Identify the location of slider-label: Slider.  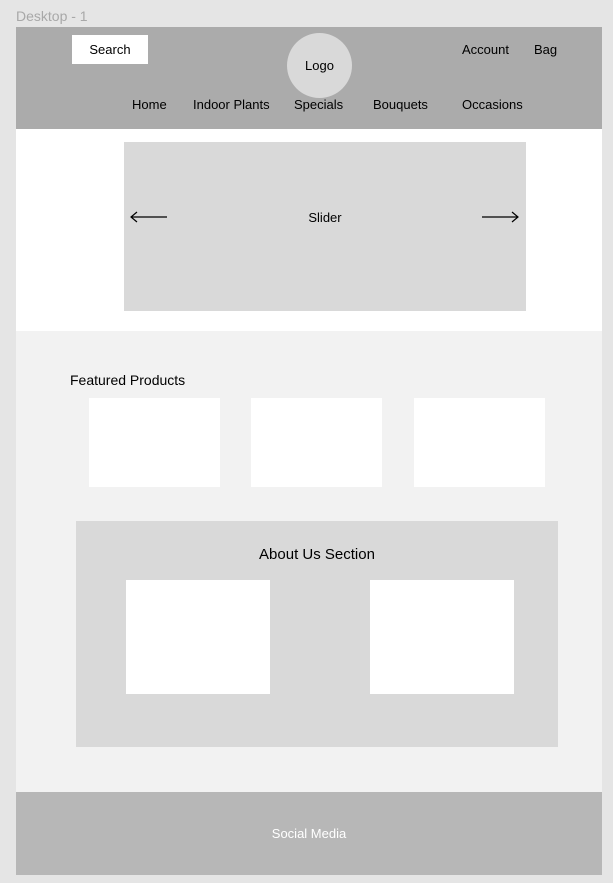
(325, 217).